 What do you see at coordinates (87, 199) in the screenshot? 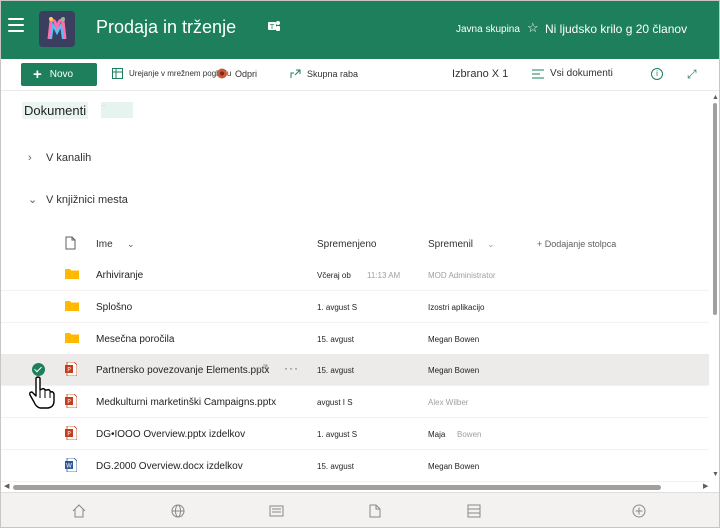
I see `group-label: V knjižnici mesta` at bounding box center [87, 199].